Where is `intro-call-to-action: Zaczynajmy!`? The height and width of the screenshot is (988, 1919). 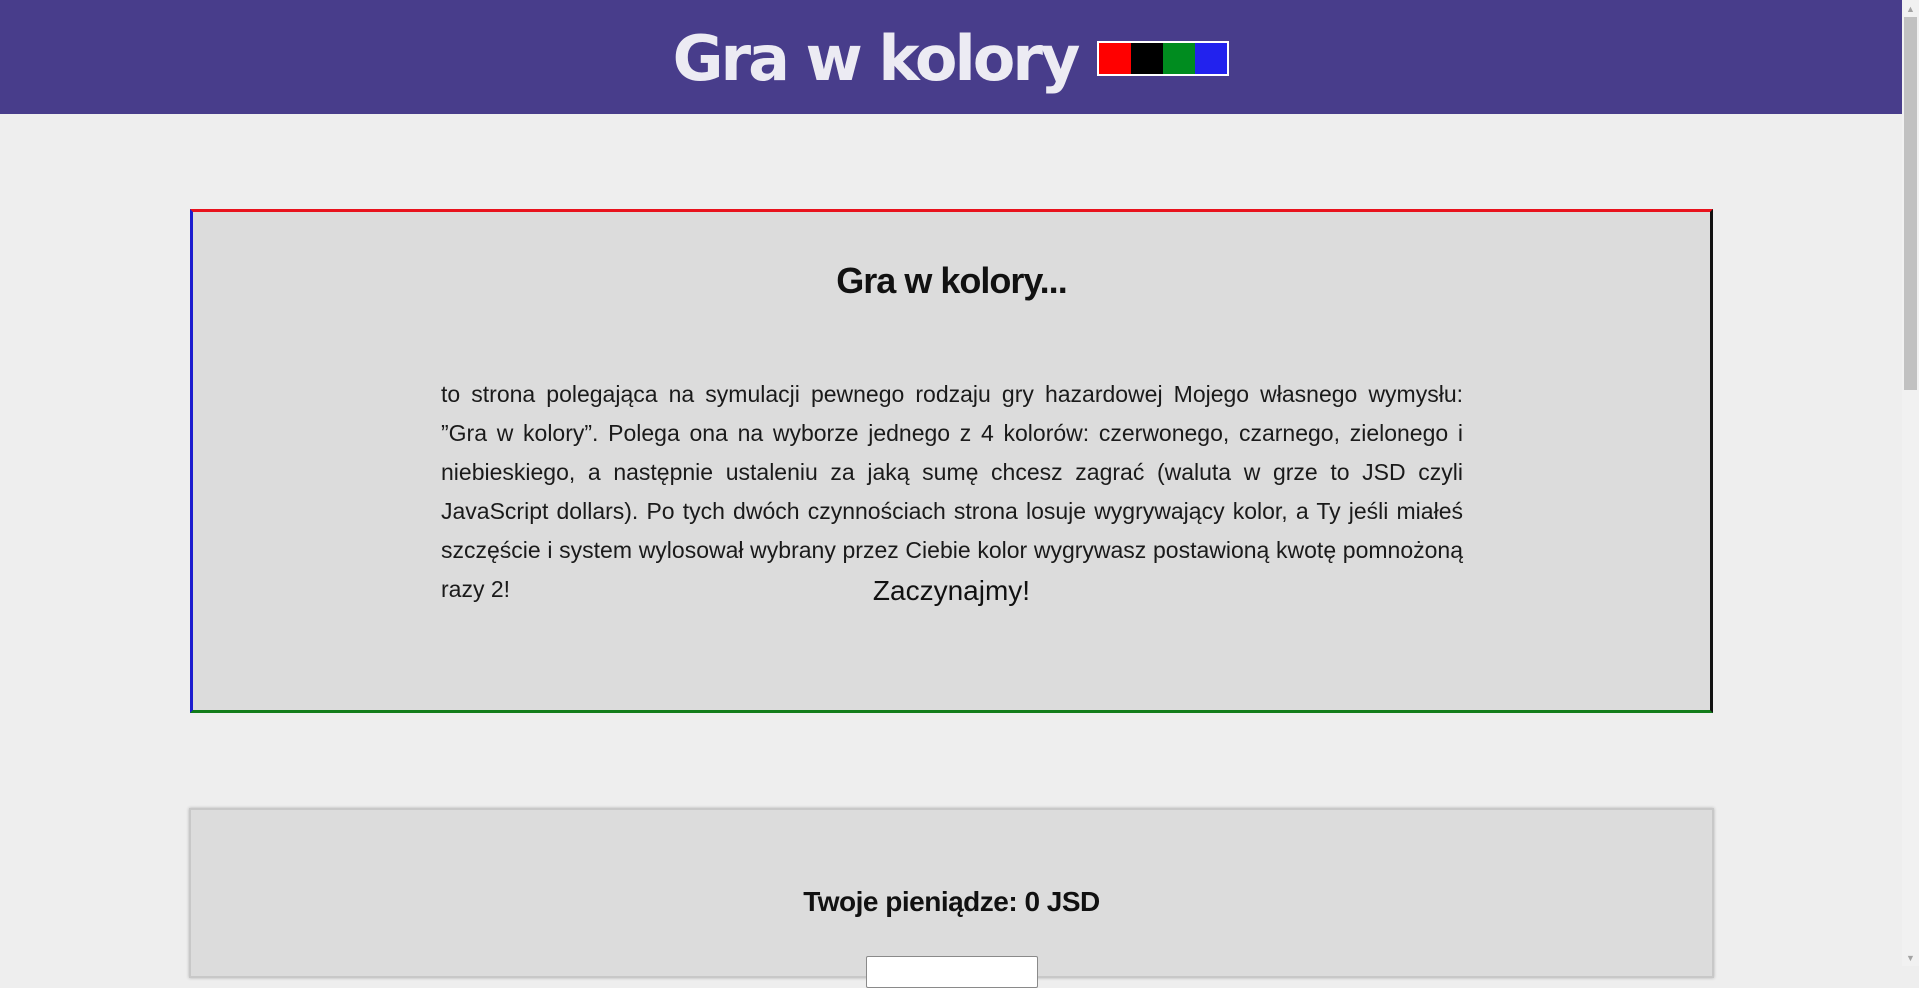
intro-call-to-action: Zaczynajmy! is located at coordinates (951, 590).